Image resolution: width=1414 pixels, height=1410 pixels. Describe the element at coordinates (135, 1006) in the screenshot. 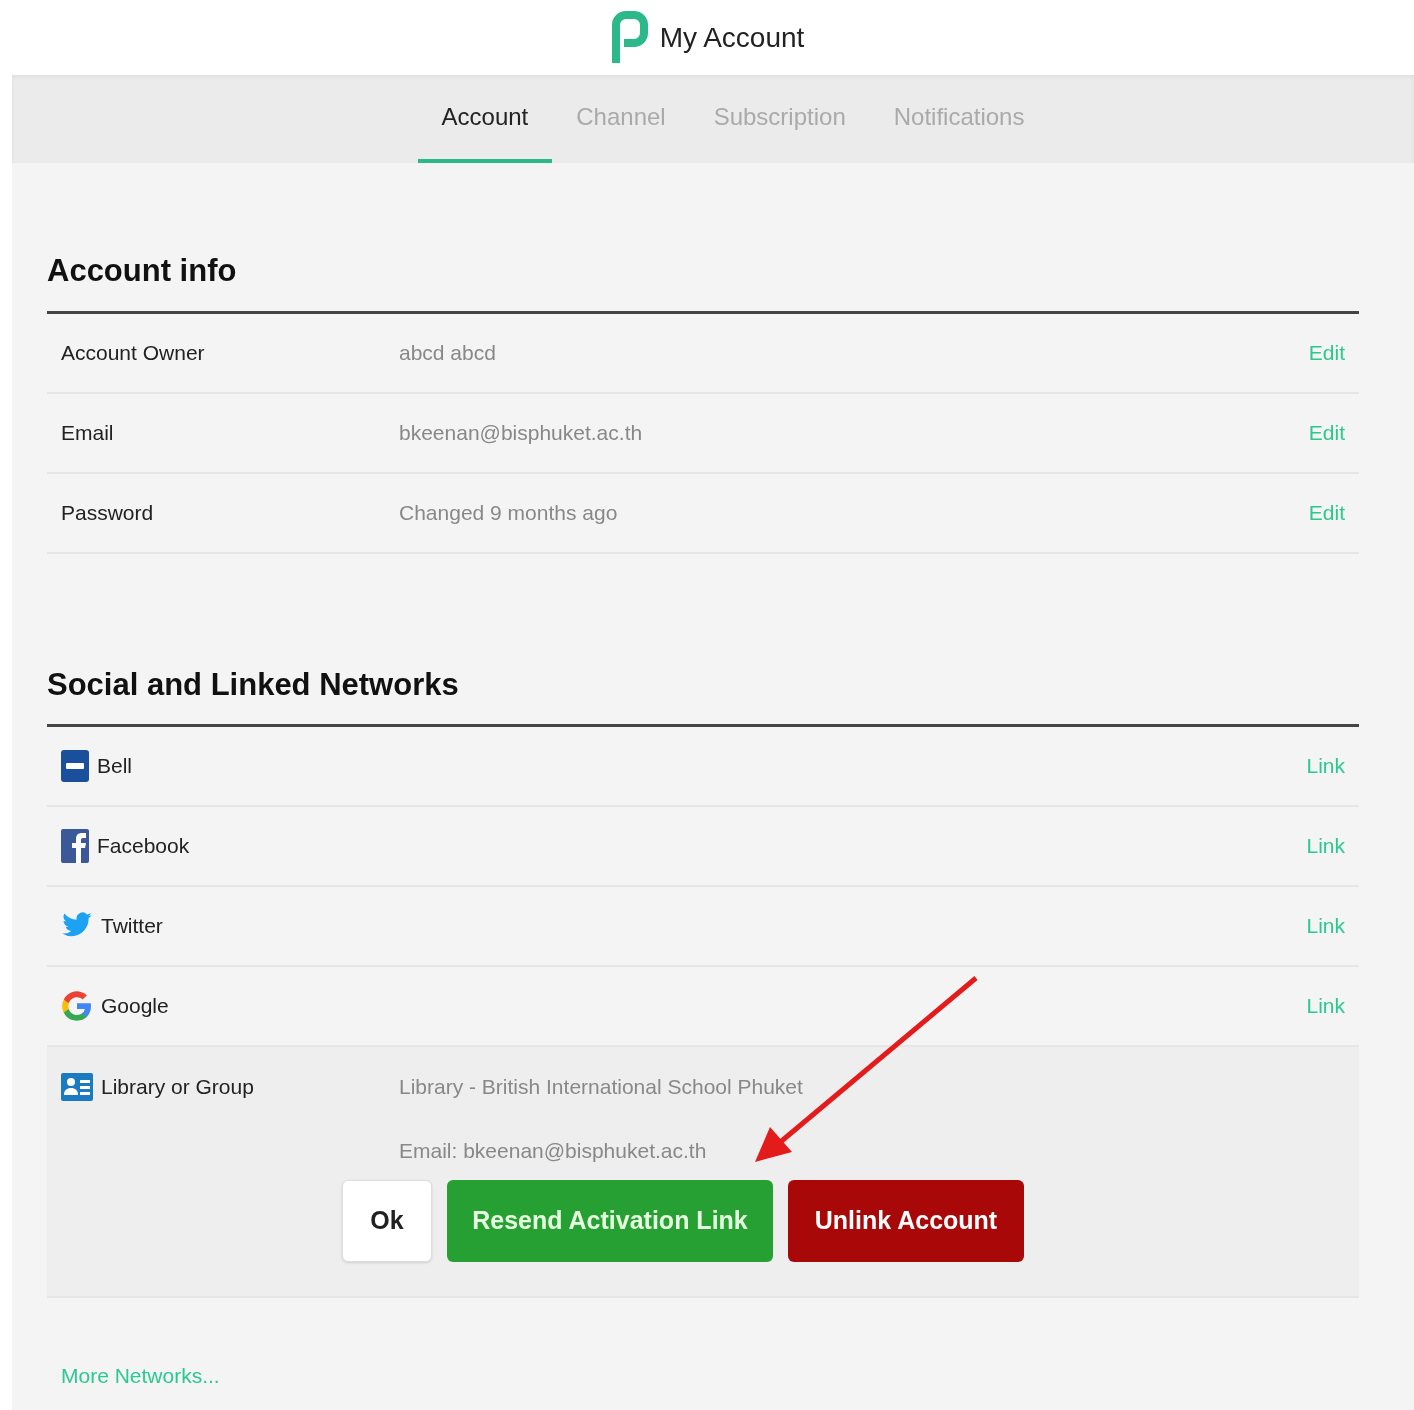

I see `network-name: Google` at that location.